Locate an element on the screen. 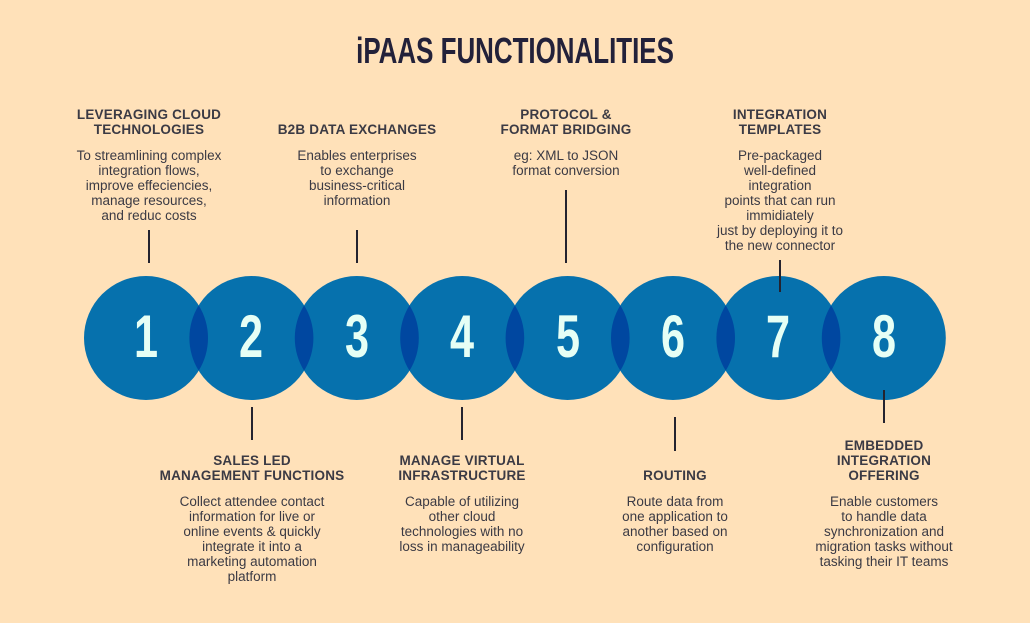 This screenshot has width=1030, height=623. step-number-5: 5 is located at coordinates (567, 336).